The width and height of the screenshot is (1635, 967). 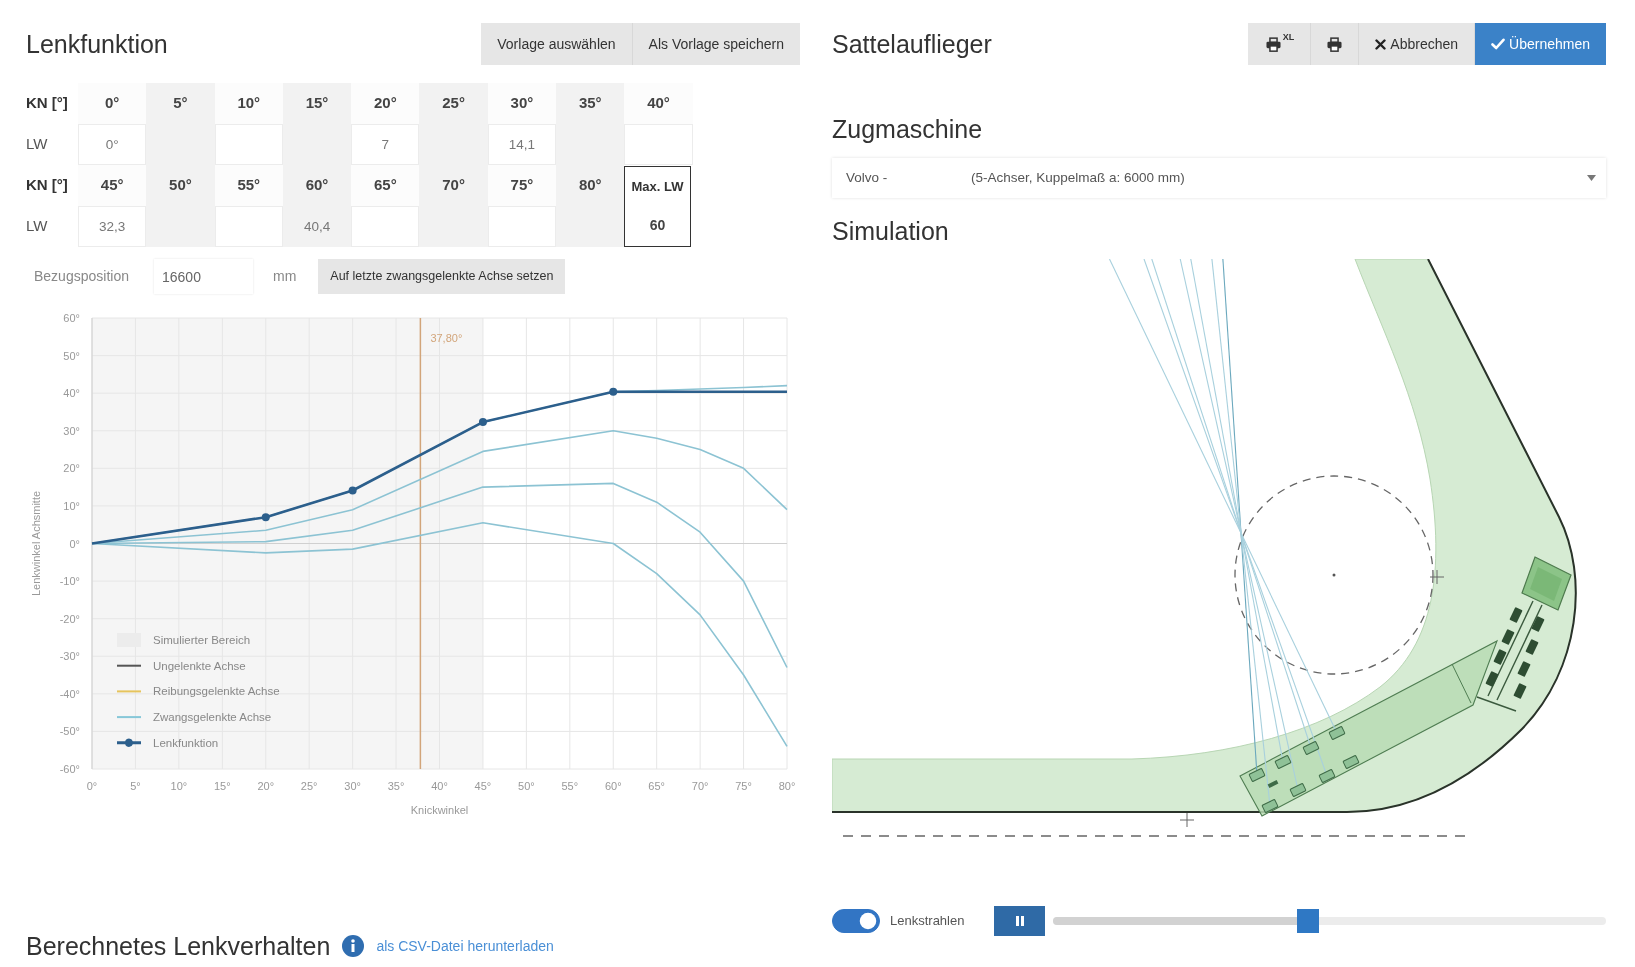 What do you see at coordinates (590, 103) in the screenshot?
I see `column-header: 35°` at bounding box center [590, 103].